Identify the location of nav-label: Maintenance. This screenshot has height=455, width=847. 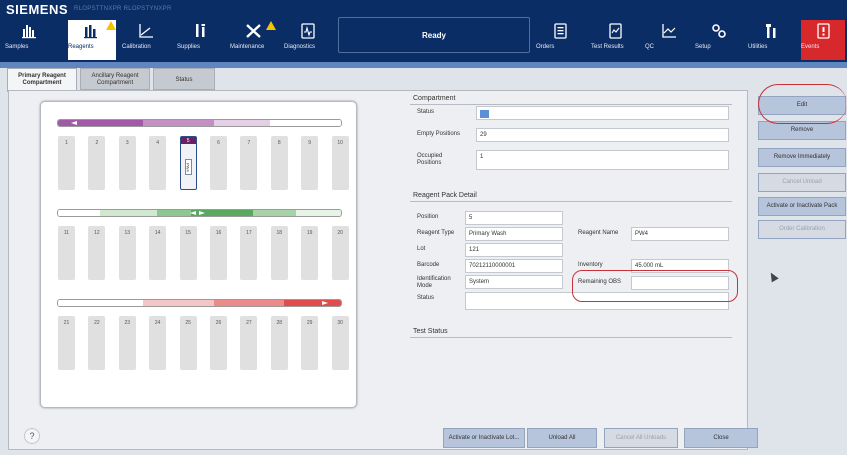
(247, 47).